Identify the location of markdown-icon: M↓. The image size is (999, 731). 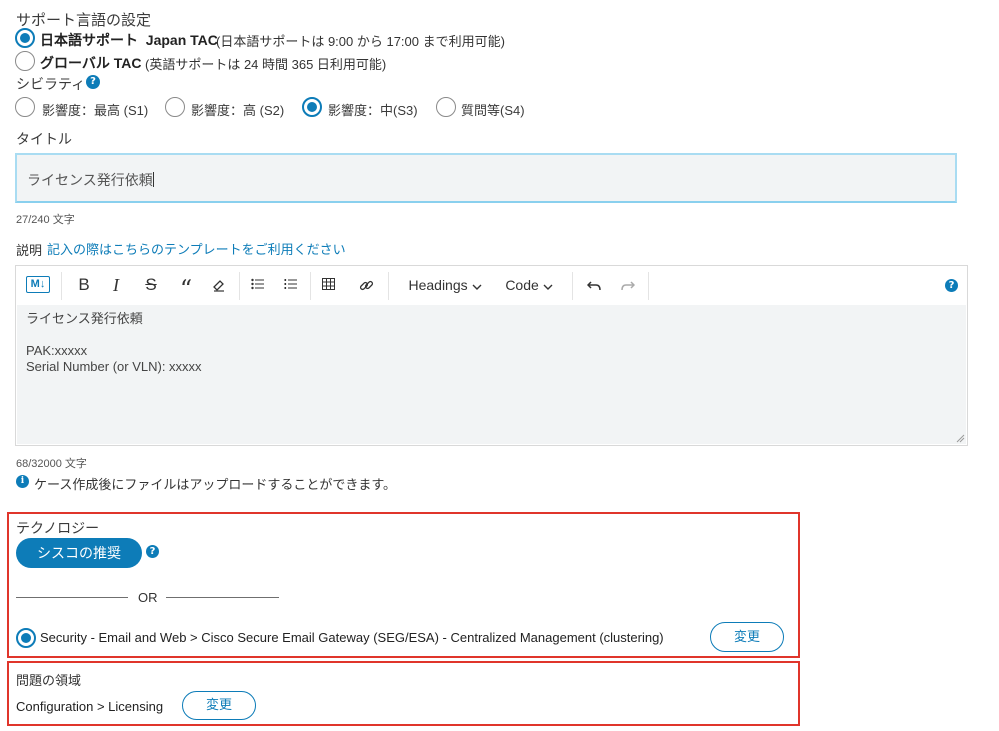
(38, 284).